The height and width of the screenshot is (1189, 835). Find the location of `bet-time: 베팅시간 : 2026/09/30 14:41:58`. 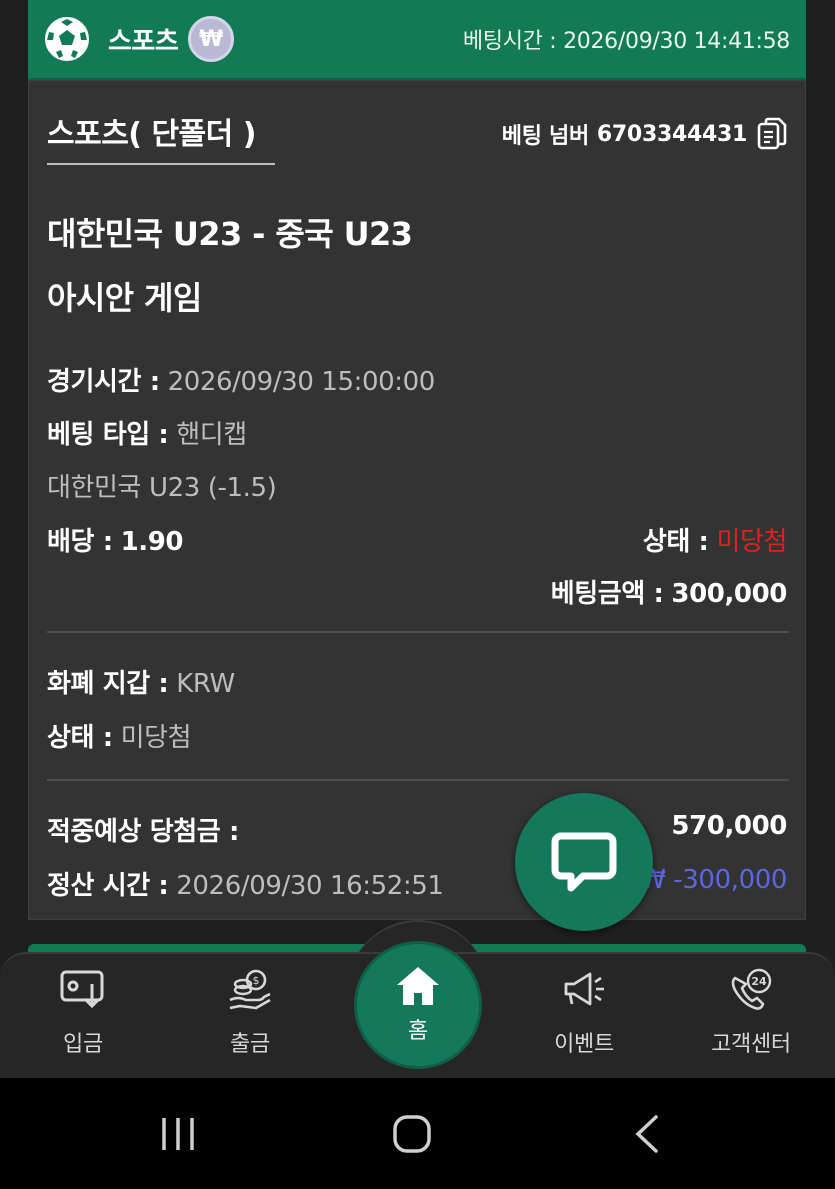

bet-time: 베팅시간 : 2026/09/30 14:41:58 is located at coordinates (626, 39).